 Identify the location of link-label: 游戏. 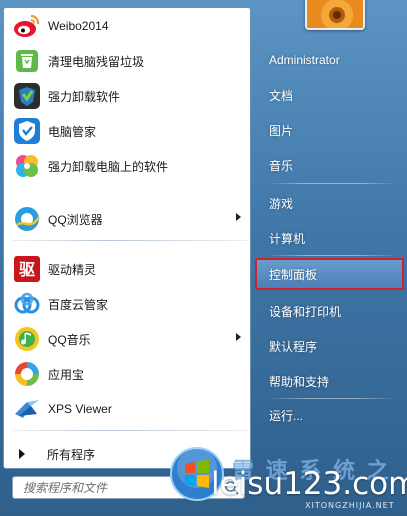
(281, 203).